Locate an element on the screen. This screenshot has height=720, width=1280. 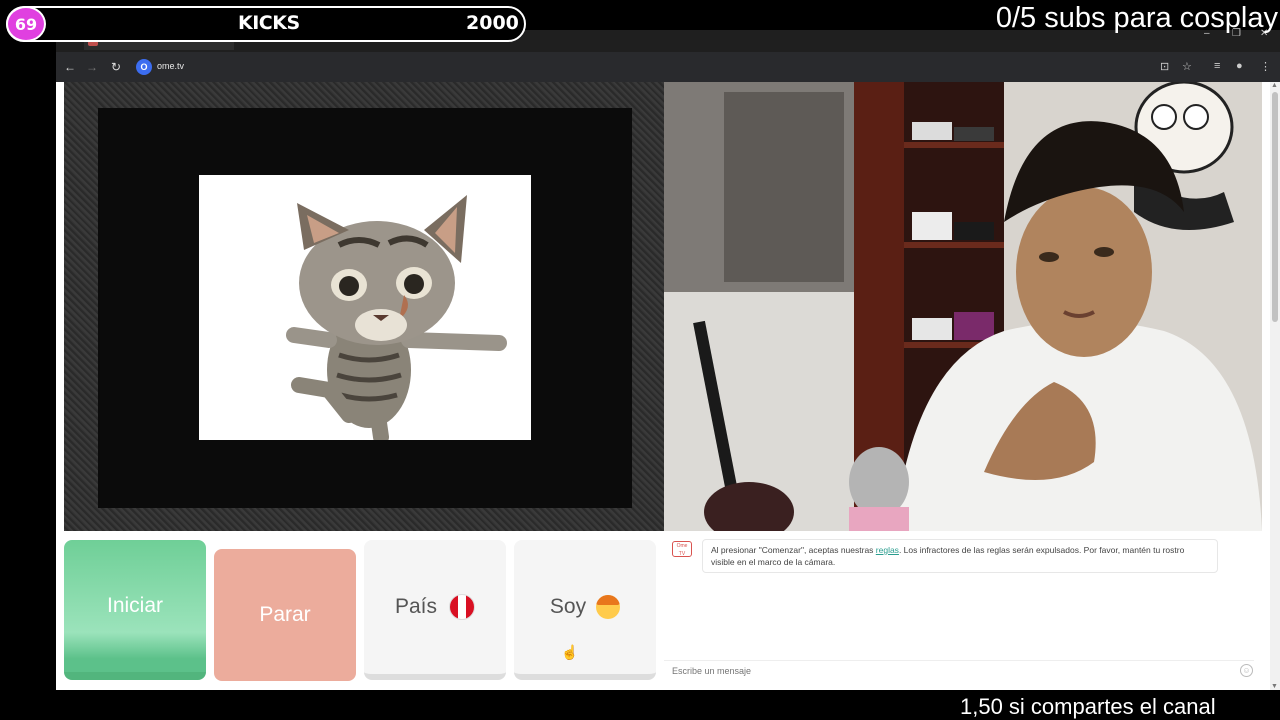
kicks-goal-value: 2000 is located at coordinates (492, 23).